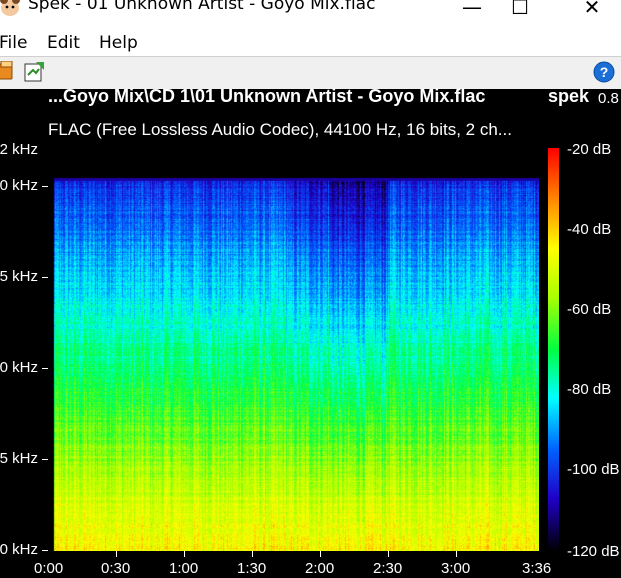 This screenshot has width=621, height=578. What do you see at coordinates (520, 11) in the screenshot?
I see `maximize-button: ☐` at bounding box center [520, 11].